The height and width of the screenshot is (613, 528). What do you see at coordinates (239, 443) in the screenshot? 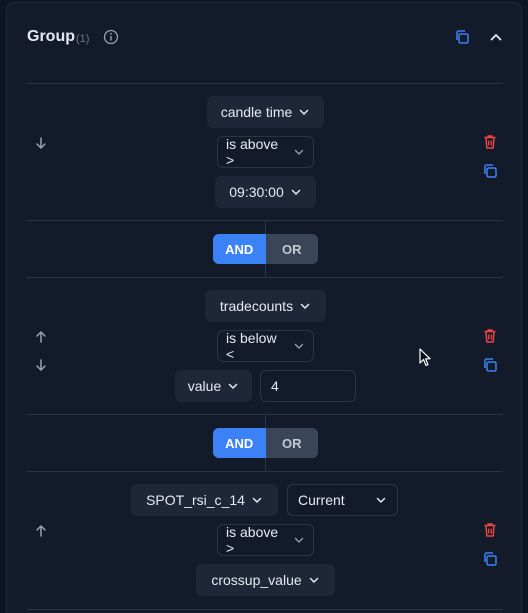
I see `connector-2-and-option: AND` at bounding box center [239, 443].